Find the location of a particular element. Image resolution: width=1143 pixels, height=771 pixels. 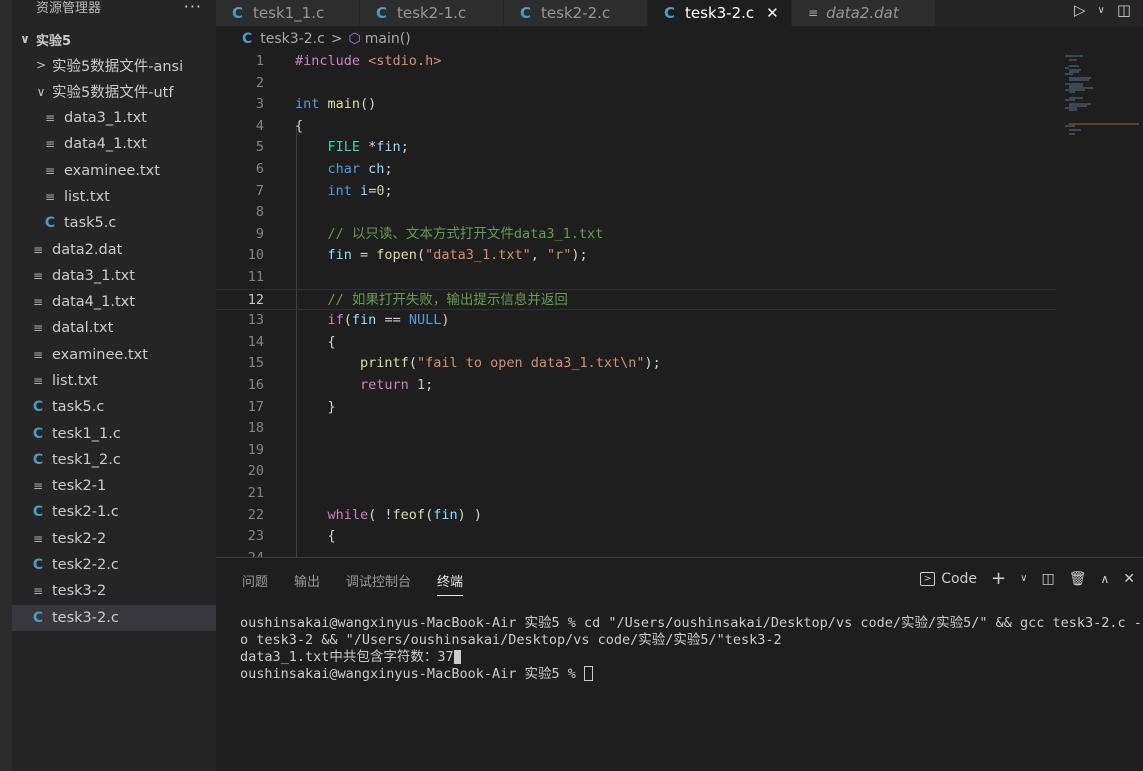

editor-tab: Ctesk3-2.c ✕ is located at coordinates (720, 13).